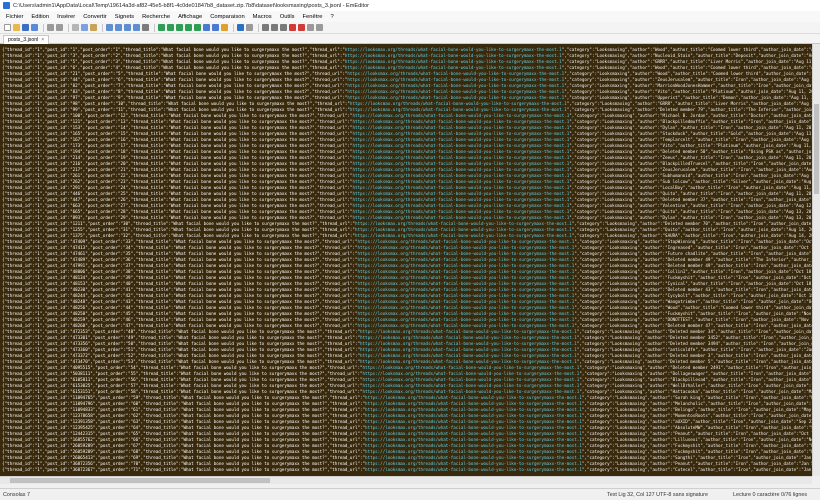  I want to click on tab-close-icon: ×, so click(42, 40).